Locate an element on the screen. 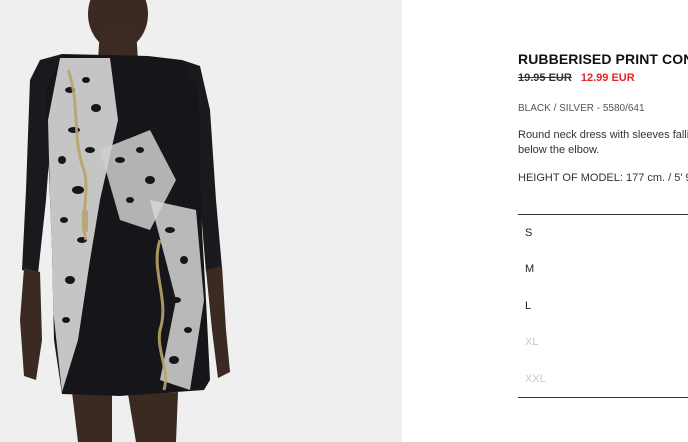 This screenshot has height=442, width=688. size-option-l: L is located at coordinates (603, 306).